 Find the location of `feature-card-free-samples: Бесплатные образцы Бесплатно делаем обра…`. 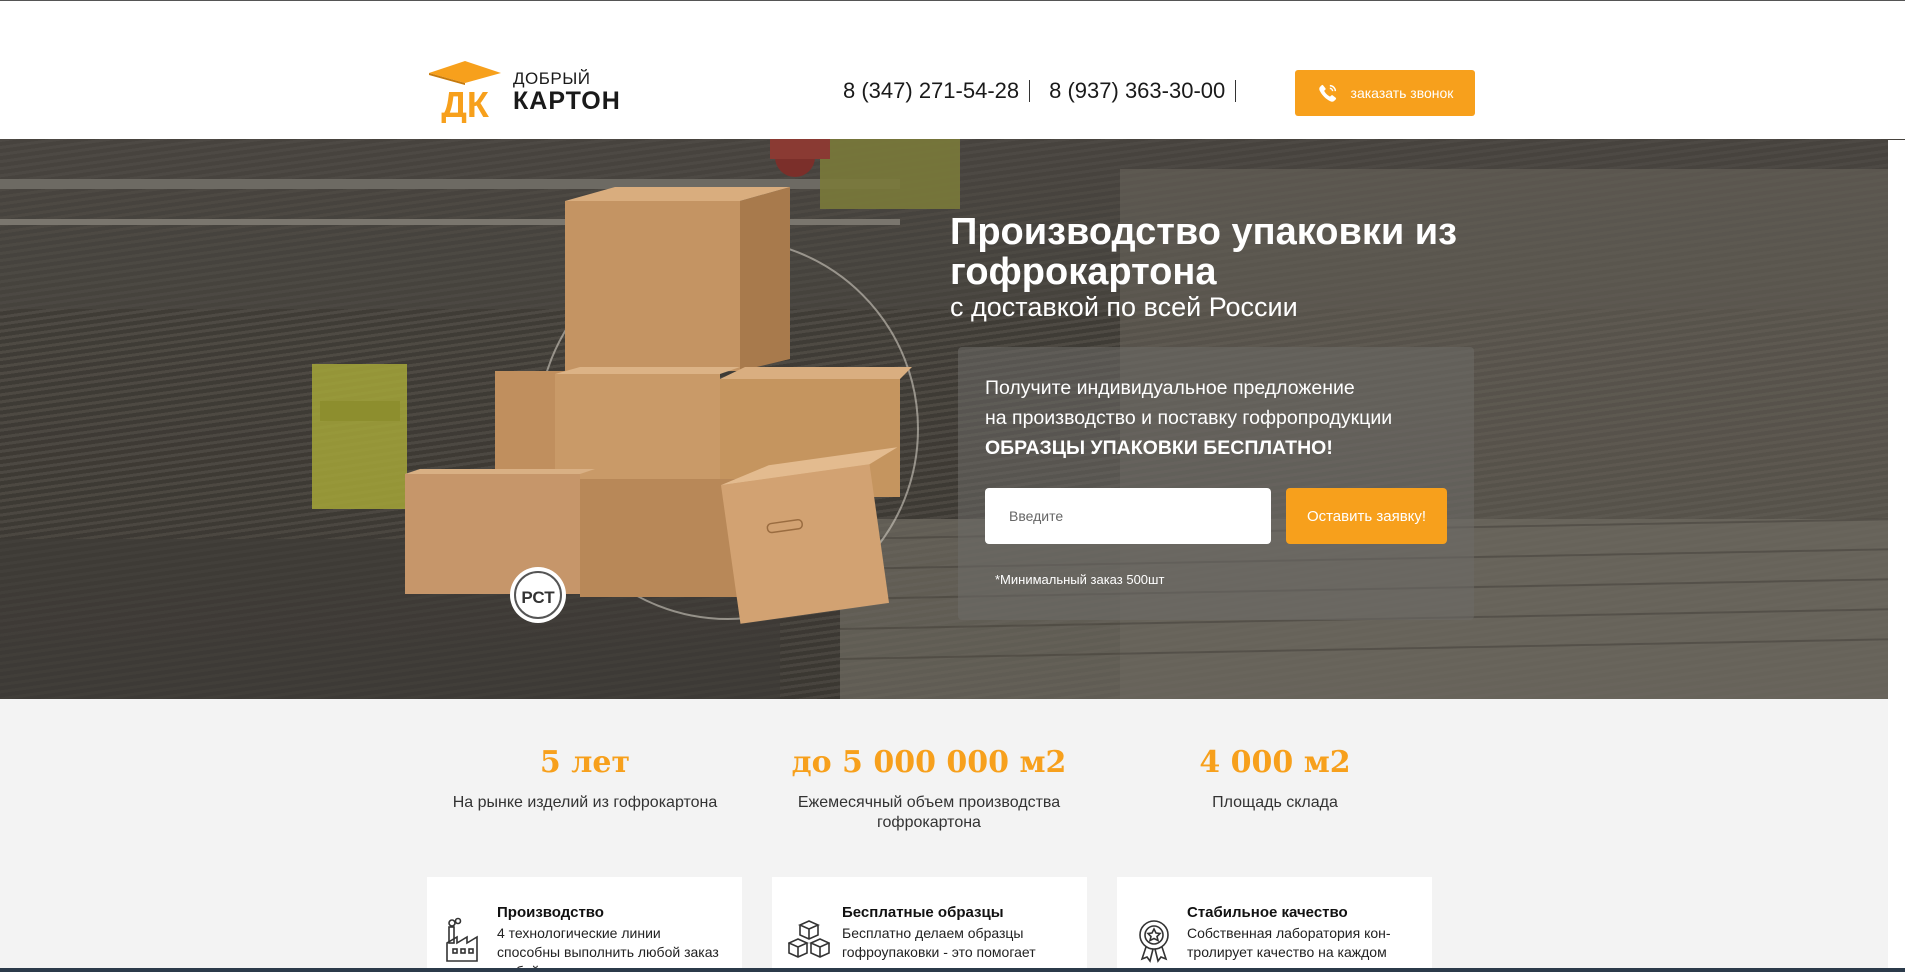

feature-card-free-samples: Бесплатные образцы Бесплатно делаем обра… is located at coordinates (929, 924).